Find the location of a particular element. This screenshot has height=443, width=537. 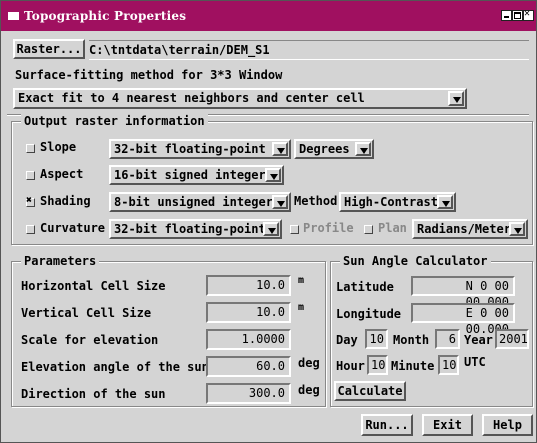

window-menu-icon is located at coordinates (13, 16).